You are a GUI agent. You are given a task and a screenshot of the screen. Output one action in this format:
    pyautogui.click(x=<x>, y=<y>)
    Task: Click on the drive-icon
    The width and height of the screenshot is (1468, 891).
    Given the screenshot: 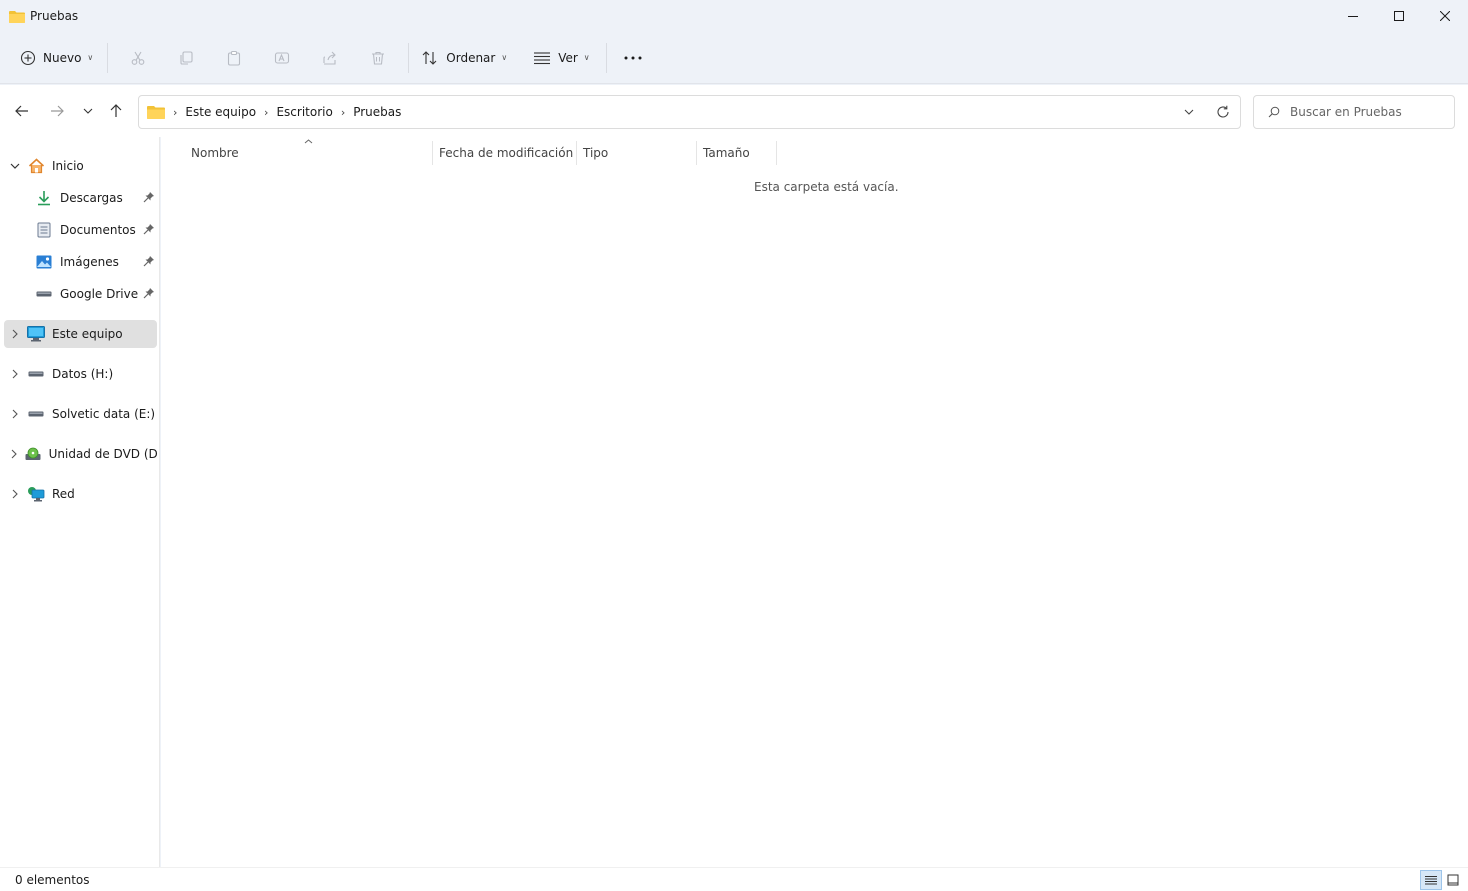 What is the action you would take?
    pyautogui.click(x=36, y=374)
    